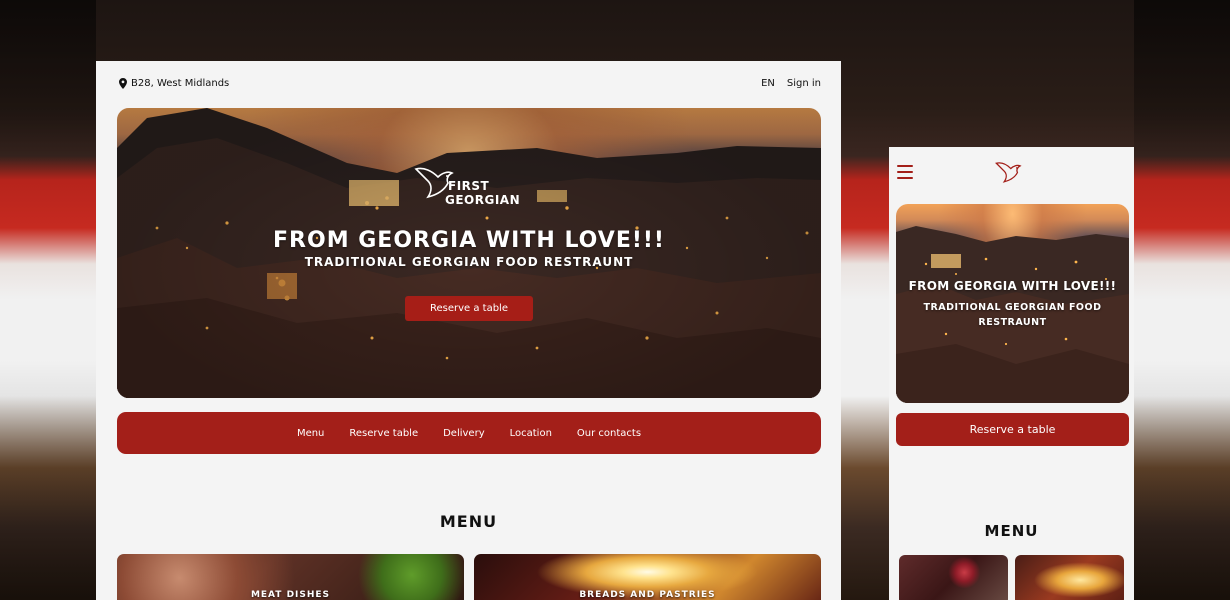  Describe the element at coordinates (1182, 300) in the screenshot. I see `background-blur-right` at that location.